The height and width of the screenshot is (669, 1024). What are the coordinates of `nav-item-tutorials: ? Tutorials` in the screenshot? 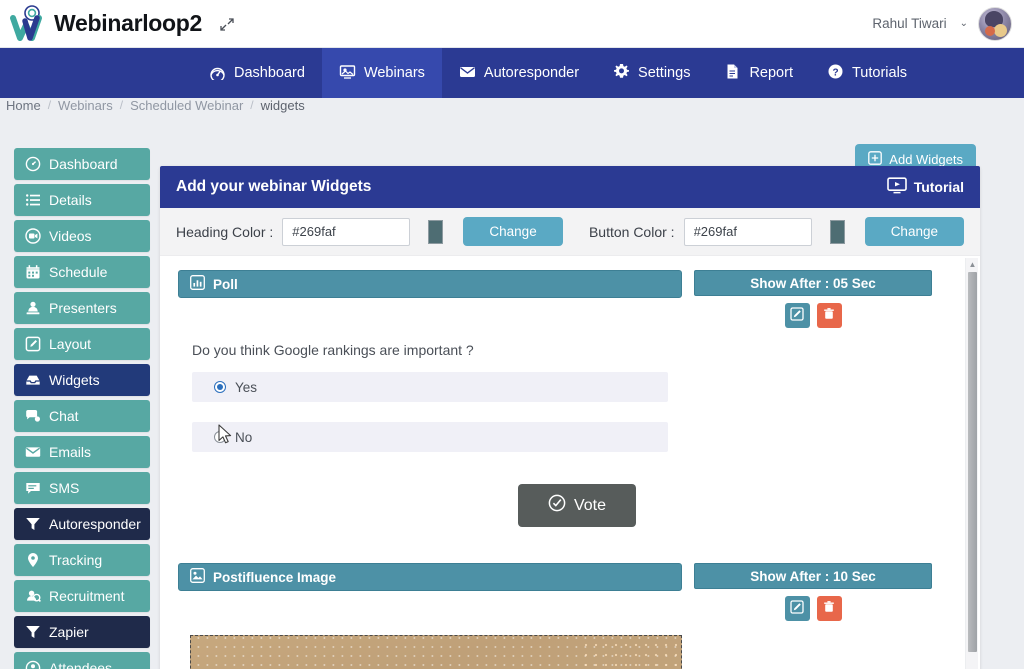 It's located at (867, 73).